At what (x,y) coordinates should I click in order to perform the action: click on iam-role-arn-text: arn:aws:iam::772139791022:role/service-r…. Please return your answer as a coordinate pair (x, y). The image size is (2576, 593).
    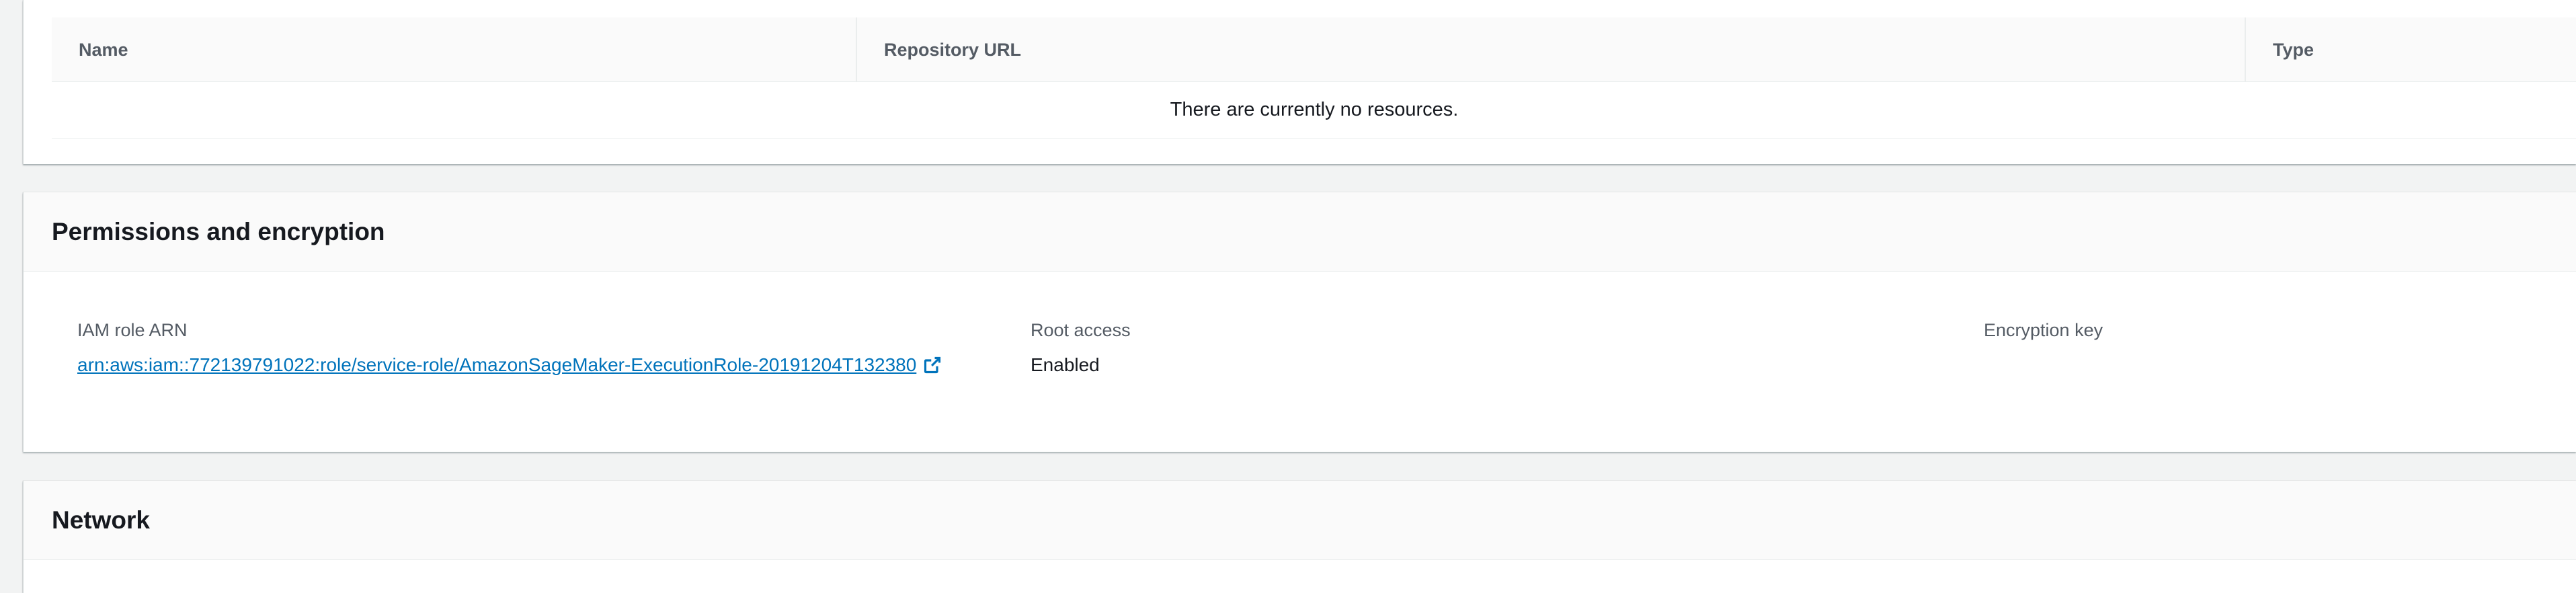
    Looking at the image, I should click on (497, 365).